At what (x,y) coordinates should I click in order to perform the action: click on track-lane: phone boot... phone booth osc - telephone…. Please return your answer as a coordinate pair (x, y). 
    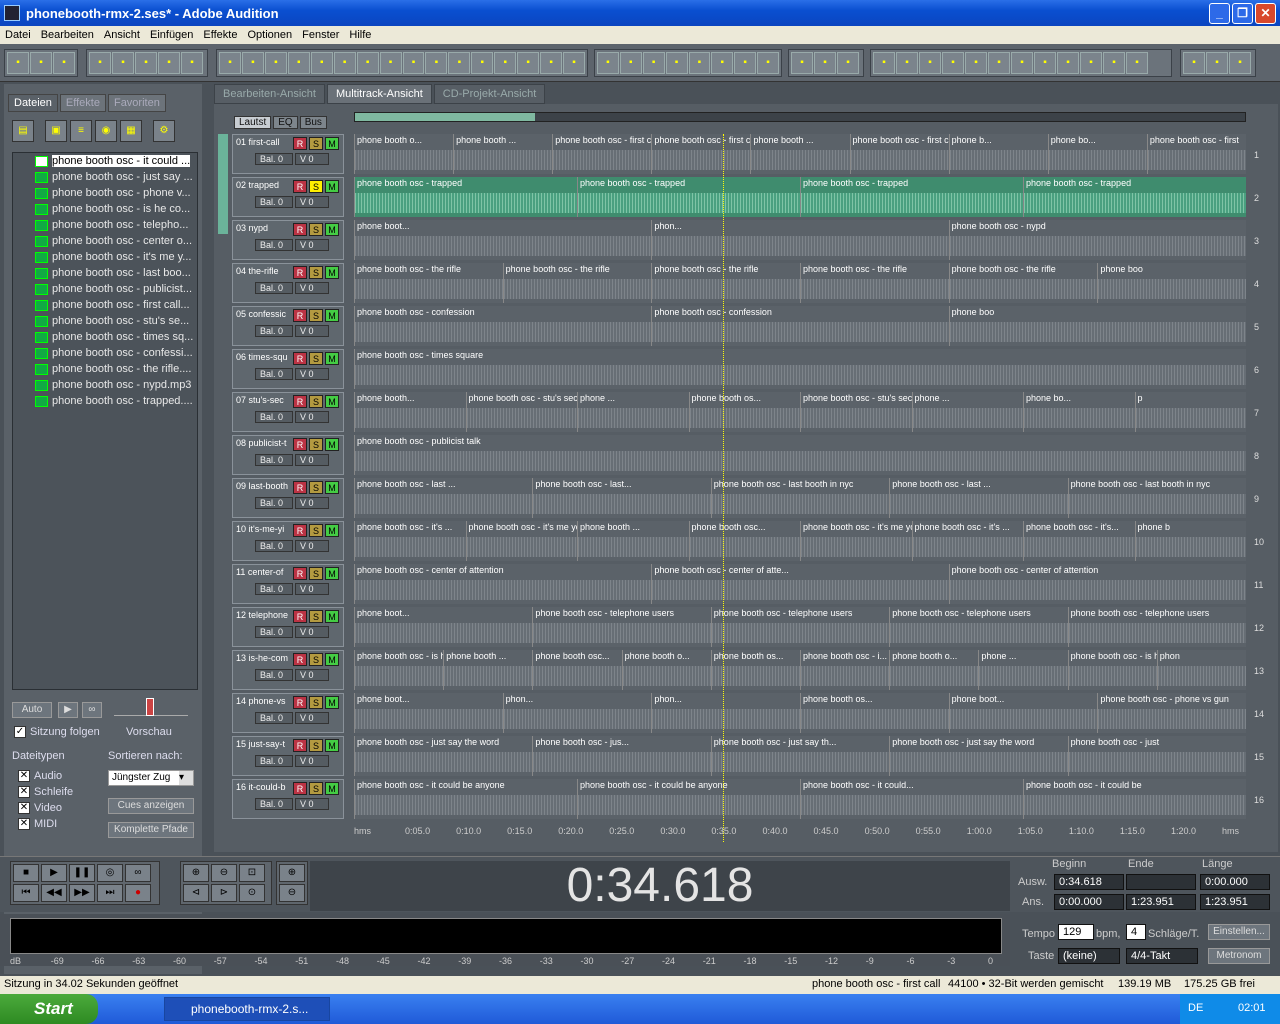
    Looking at the image, I should click on (800, 627).